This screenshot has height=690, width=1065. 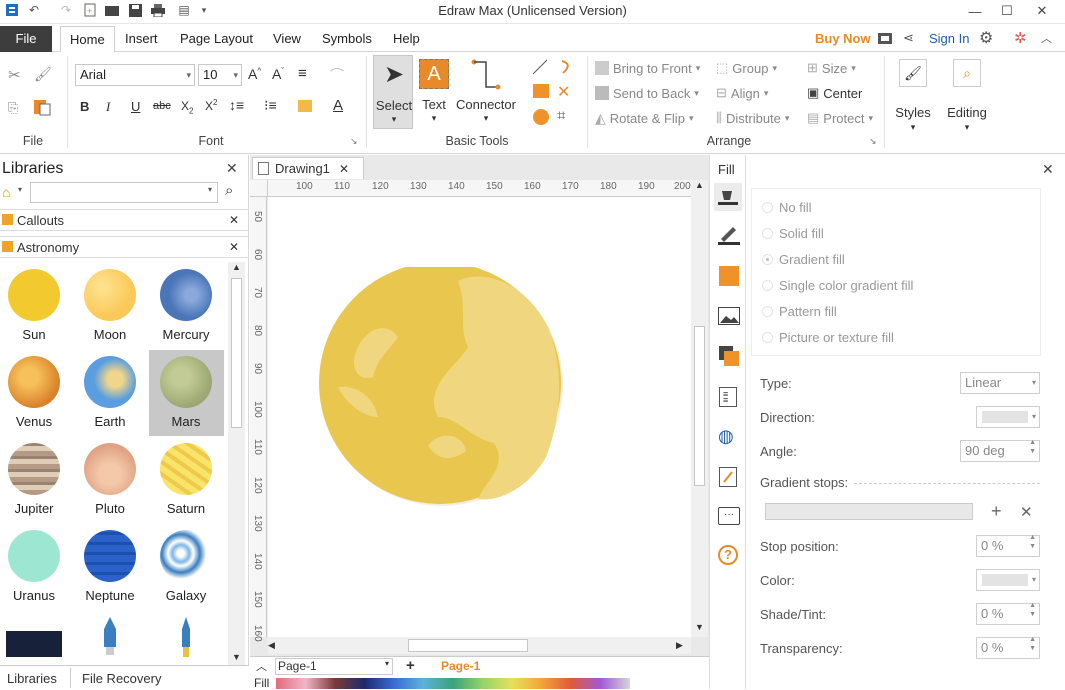 I want to click on close-astronomy-icon: ✕, so click(x=234, y=247).